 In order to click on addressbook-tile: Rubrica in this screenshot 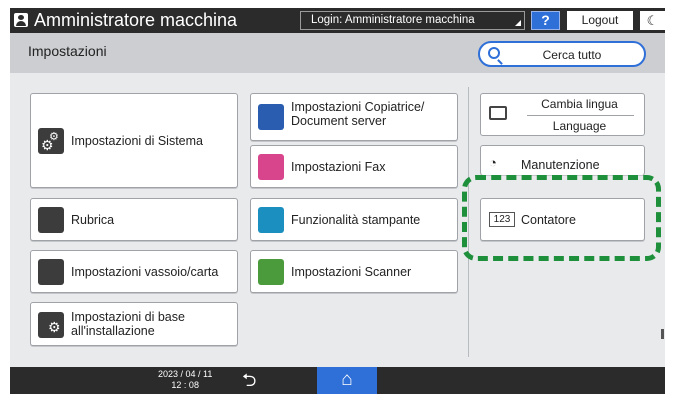, I will do `click(134, 219)`.